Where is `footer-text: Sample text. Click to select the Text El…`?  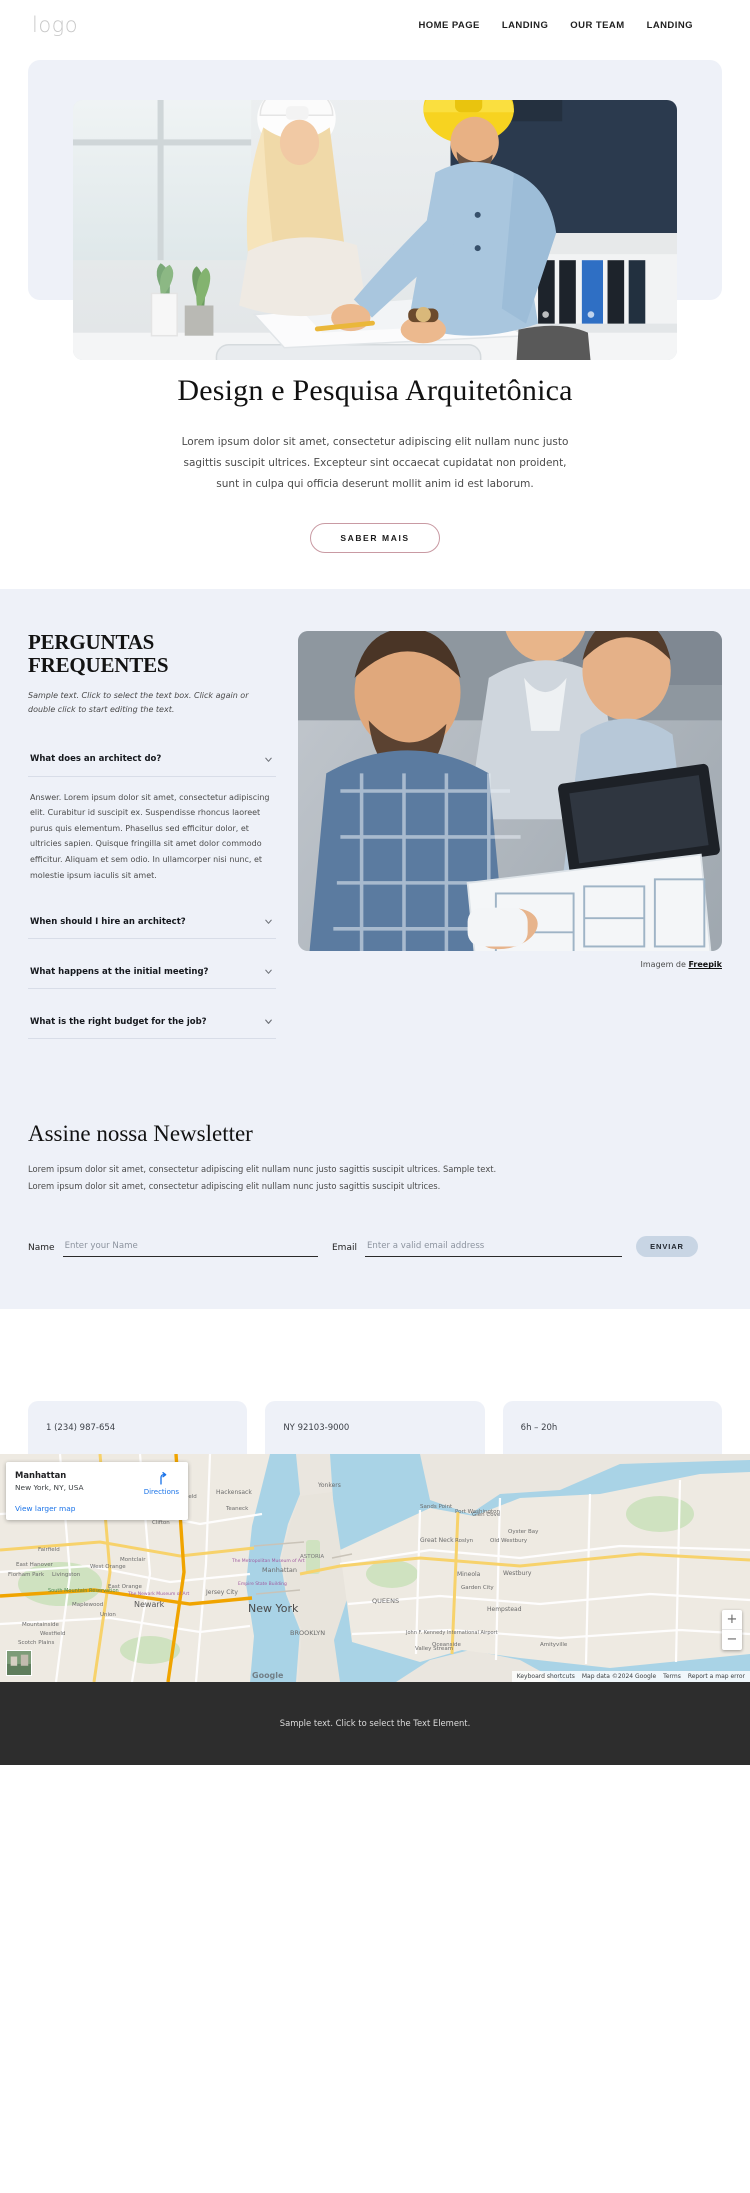 footer-text: Sample text. Click to select the Text El… is located at coordinates (375, 1723).